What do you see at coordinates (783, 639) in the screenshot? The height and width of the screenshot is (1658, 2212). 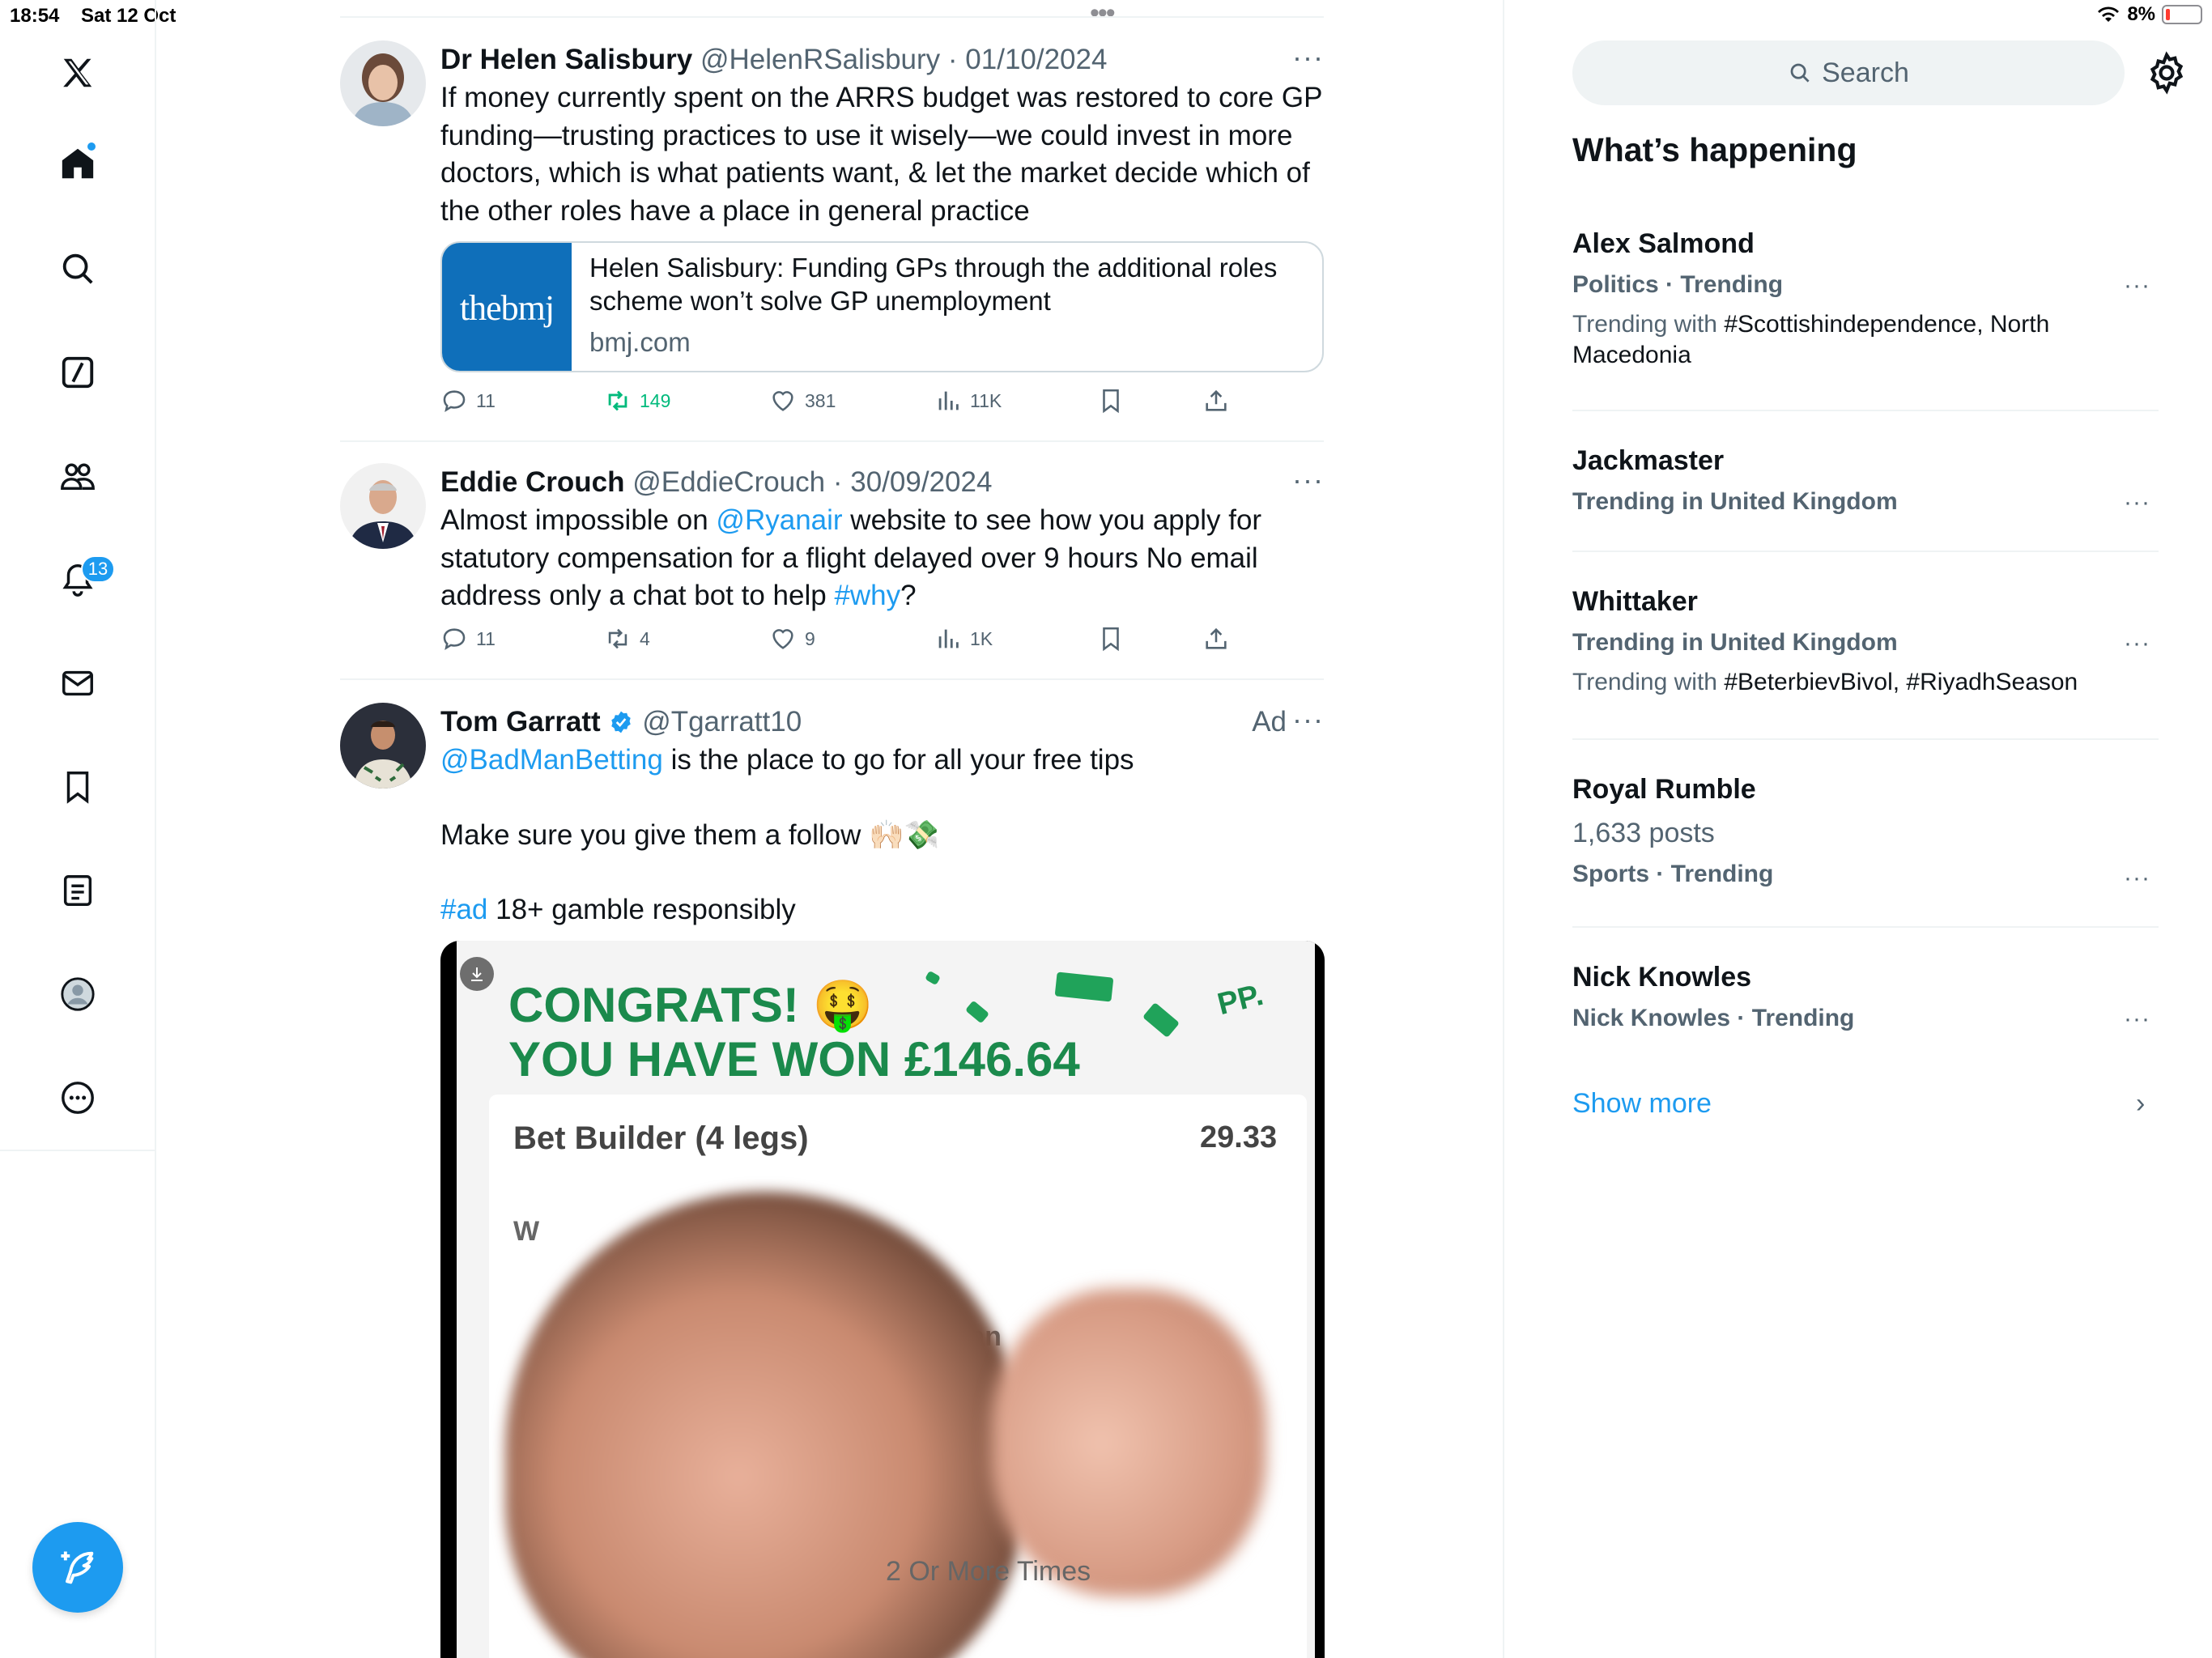 I see `heart-icon` at bounding box center [783, 639].